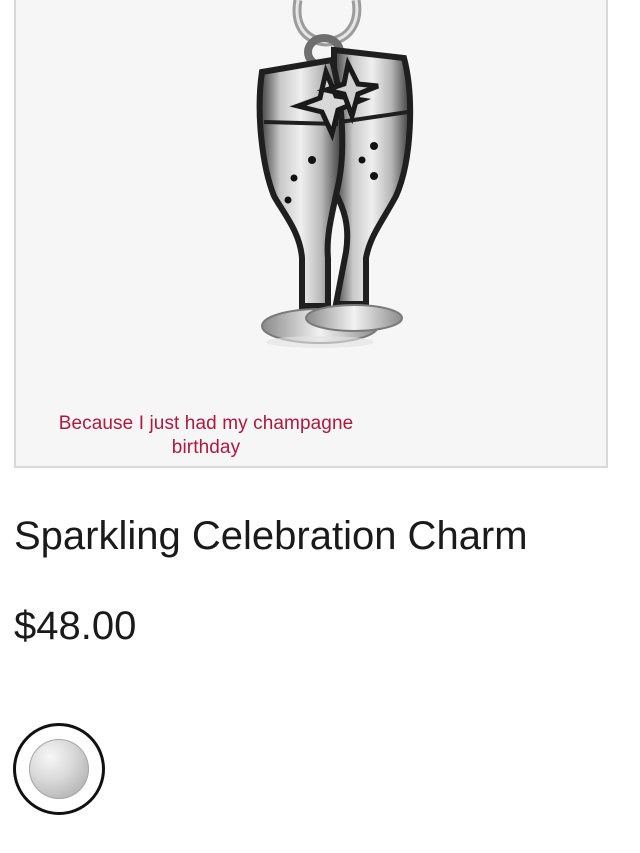 The height and width of the screenshot is (853, 640). What do you see at coordinates (271, 536) in the screenshot?
I see `product-title: Sparkling Celebration Charm` at bounding box center [271, 536].